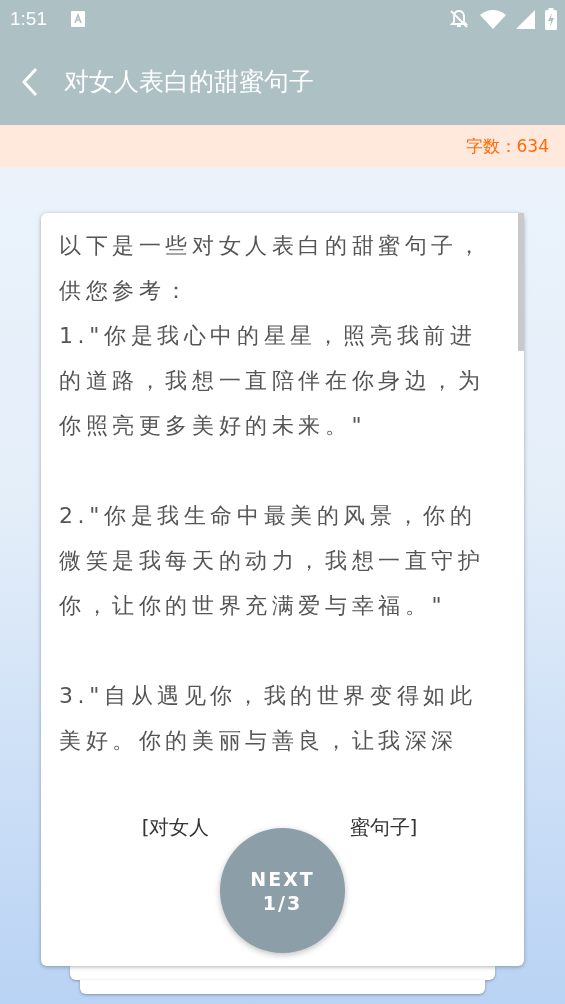 This screenshot has width=565, height=1004. Describe the element at coordinates (175, 827) in the screenshot. I see `caption-text: [对女人` at that location.